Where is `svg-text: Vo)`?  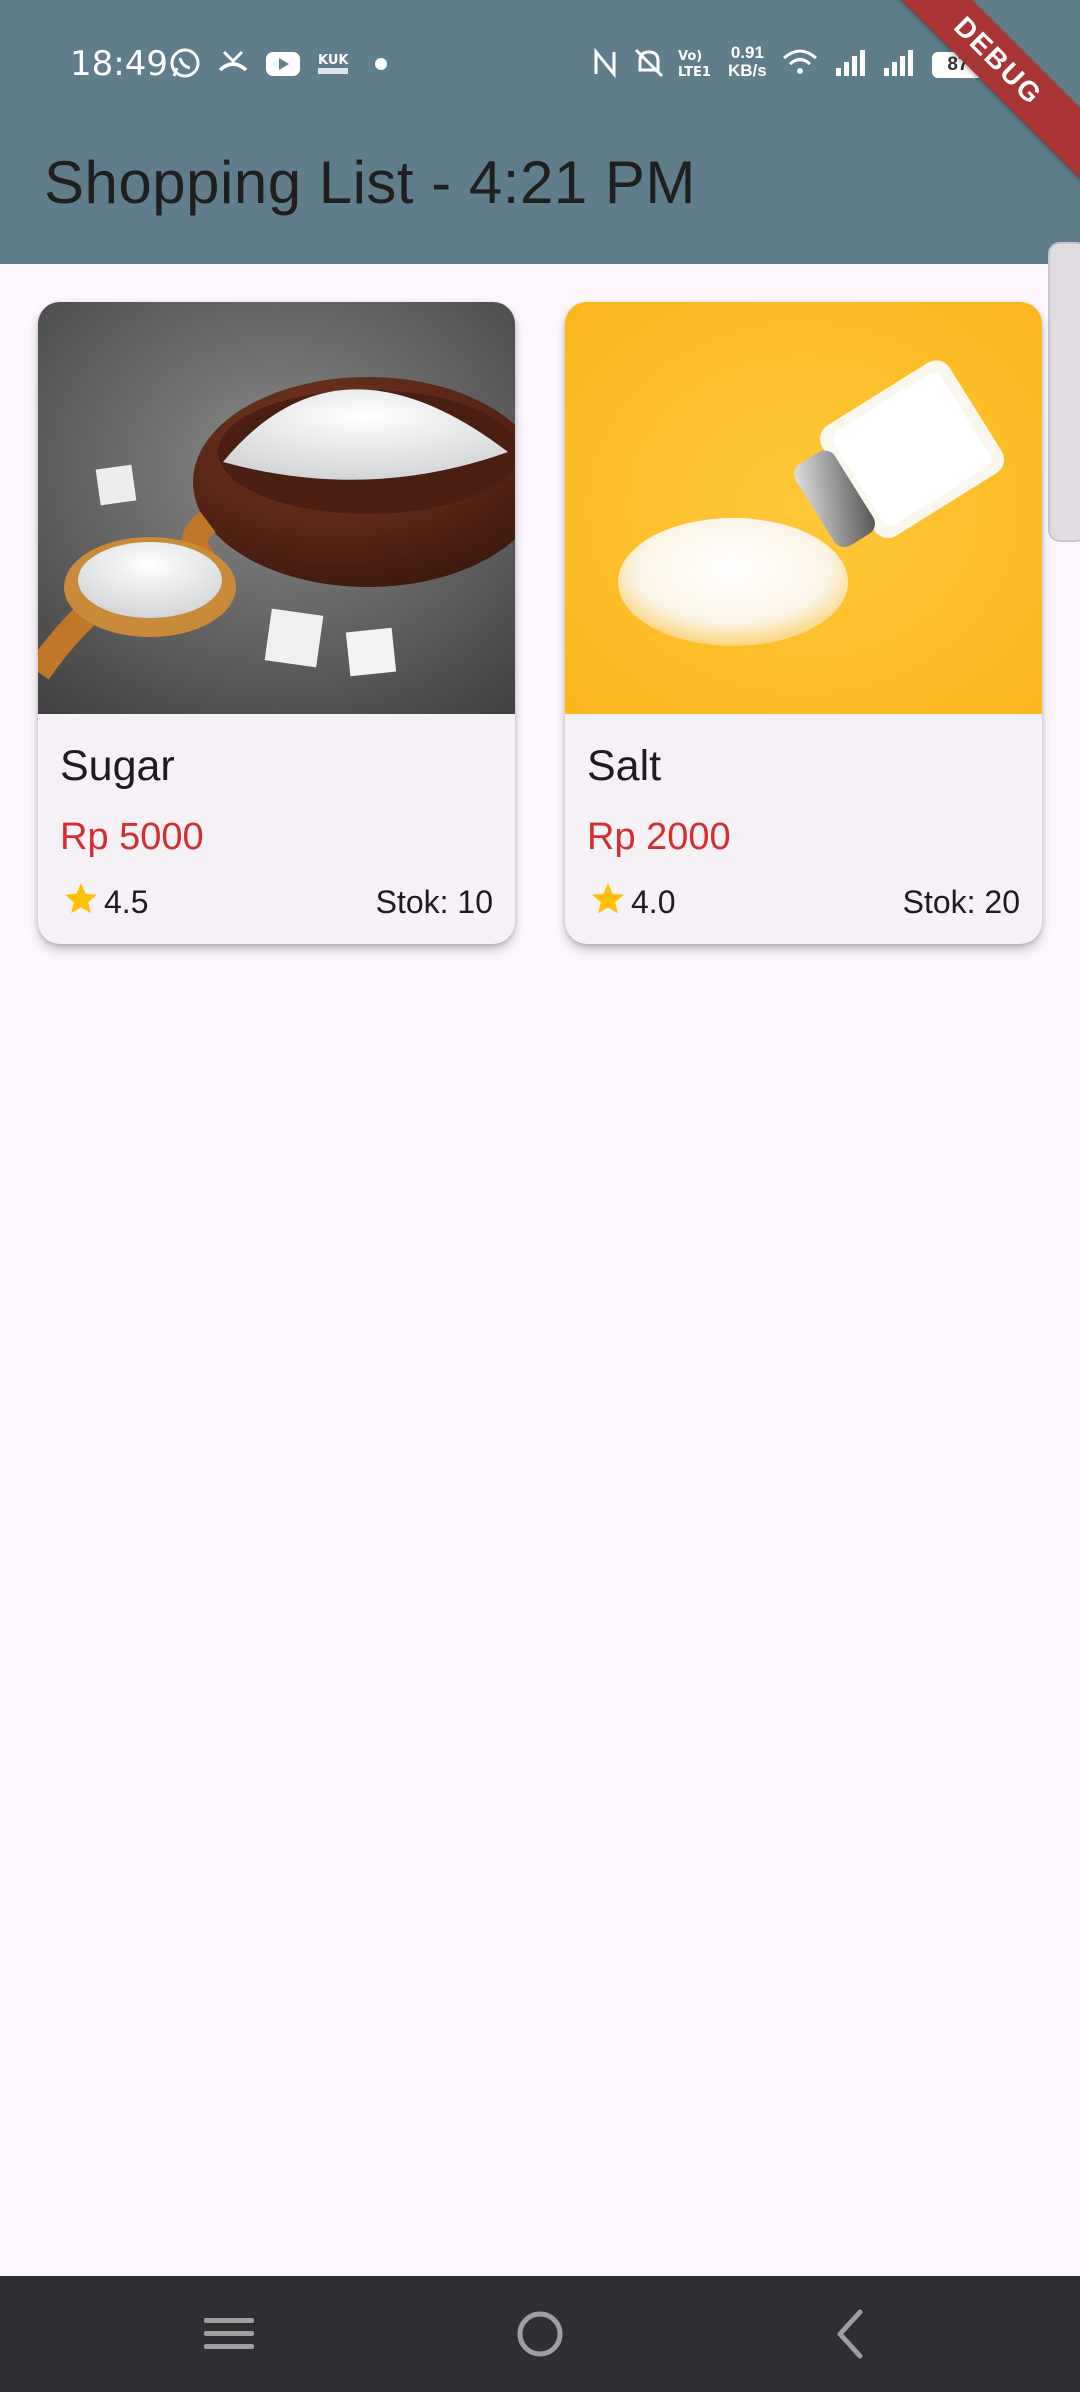
svg-text: Vo) is located at coordinates (690, 56).